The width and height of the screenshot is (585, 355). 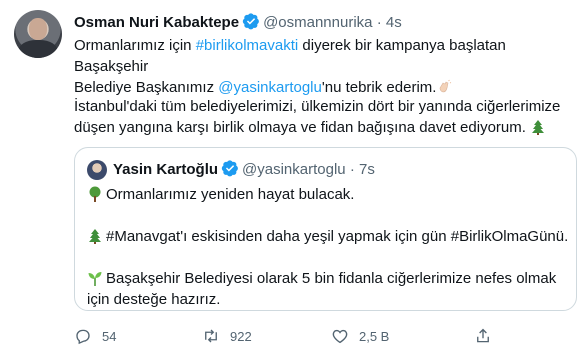 What do you see at coordinates (38, 49) in the screenshot?
I see `avatar-suit` at bounding box center [38, 49].